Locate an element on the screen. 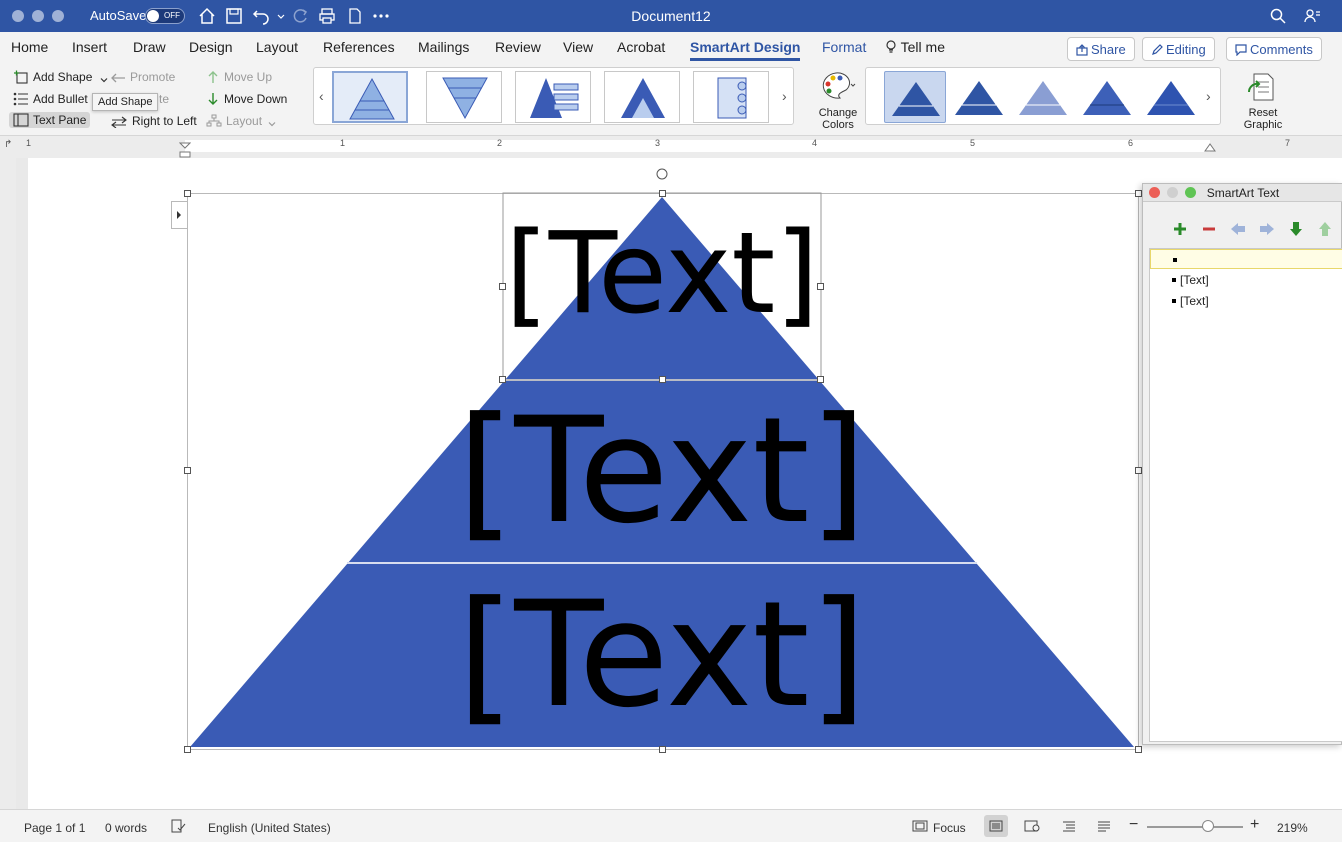  text-pane-item is located at coordinates (1246, 259).